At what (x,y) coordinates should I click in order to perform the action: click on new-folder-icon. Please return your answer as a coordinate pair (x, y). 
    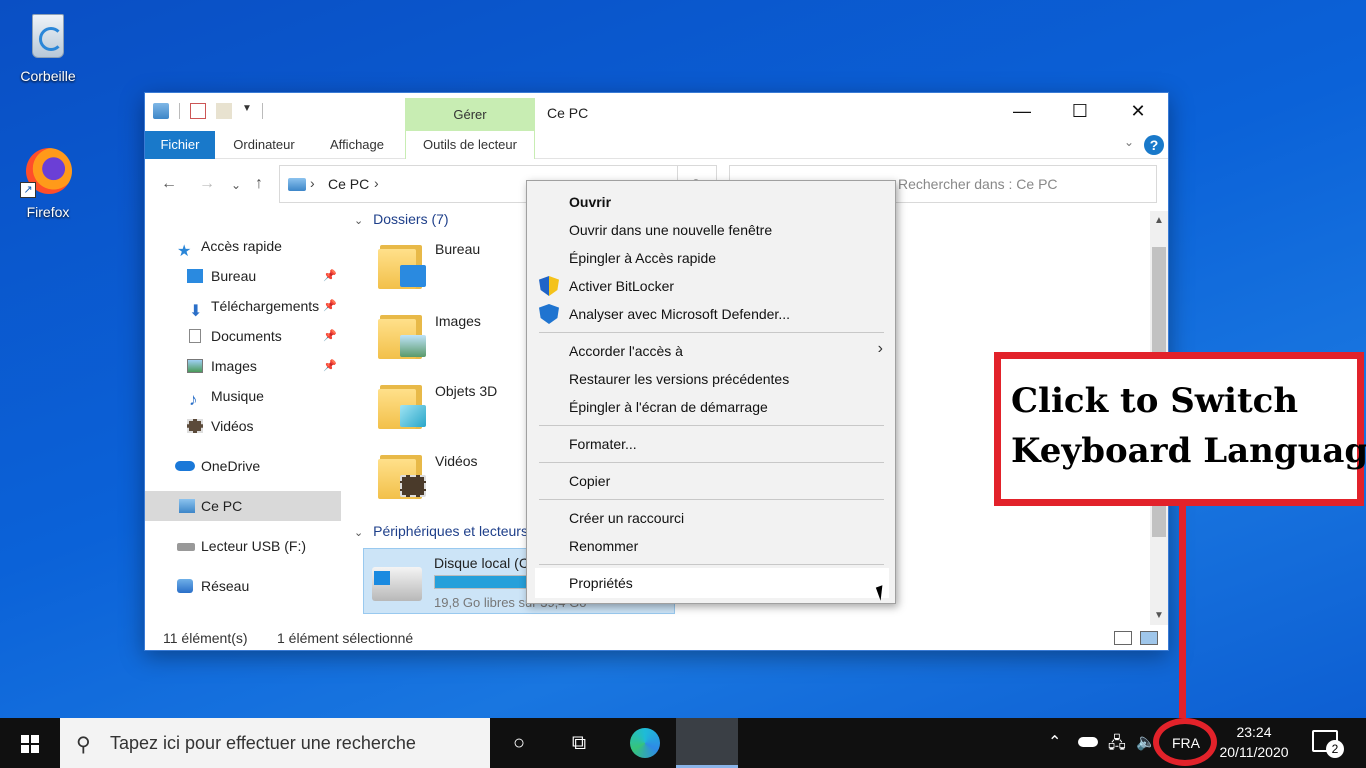
    Looking at the image, I should click on (224, 111).